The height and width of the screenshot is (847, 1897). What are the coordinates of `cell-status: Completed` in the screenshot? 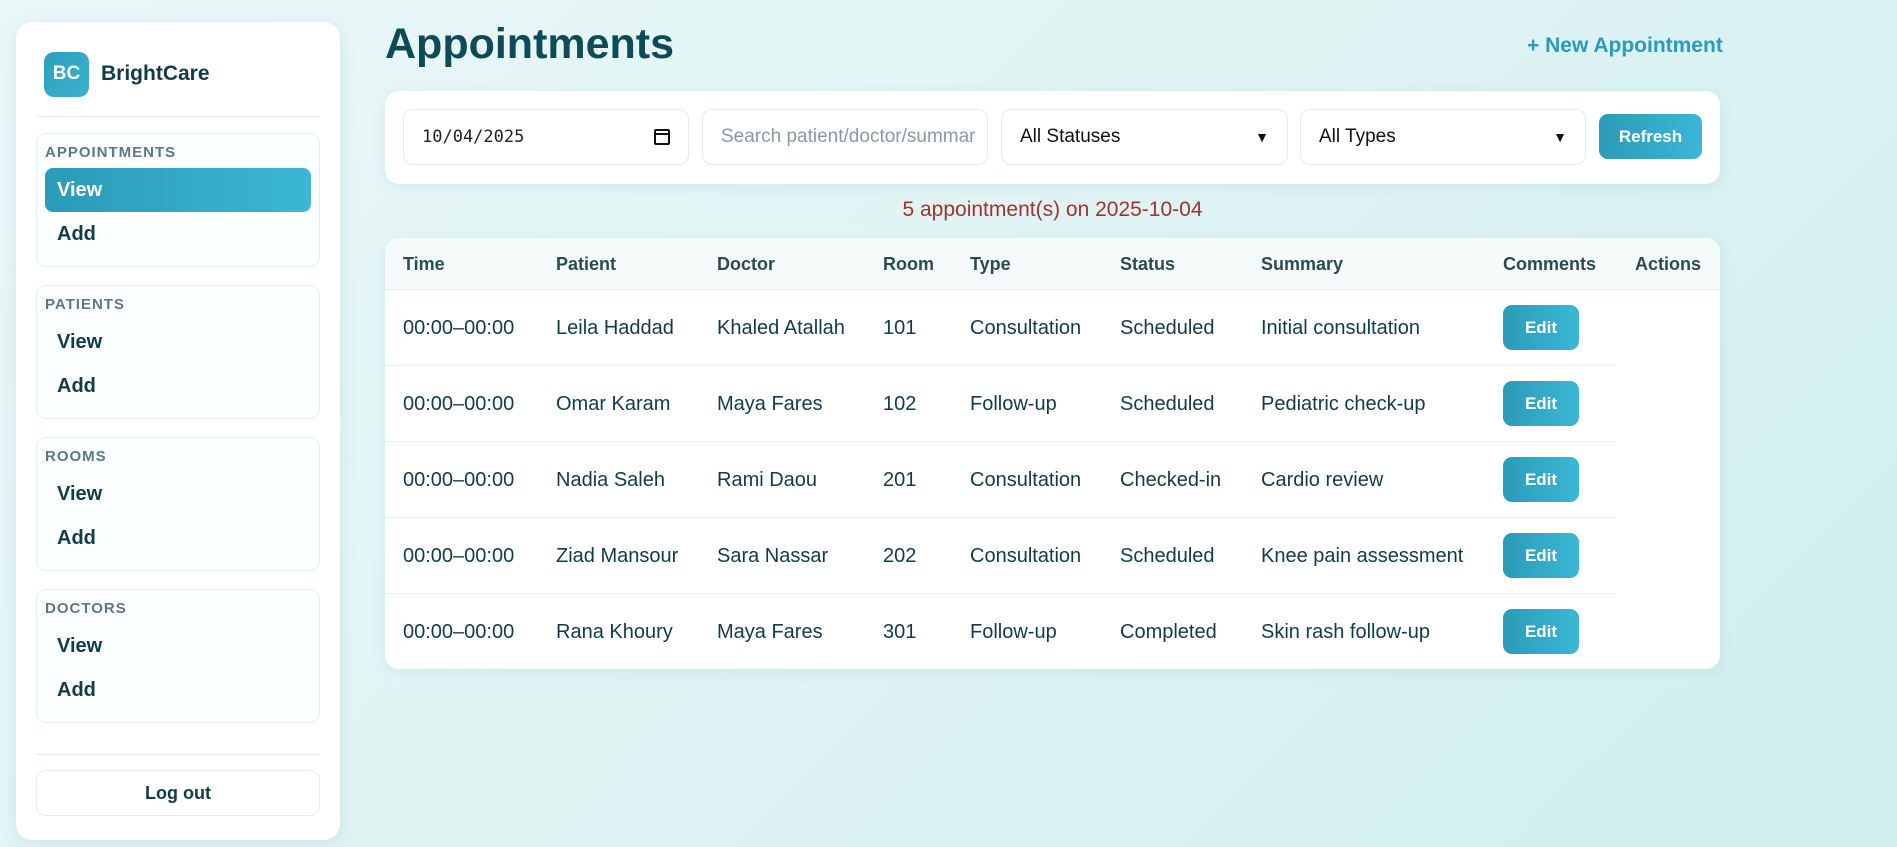 It's located at (1168, 632).